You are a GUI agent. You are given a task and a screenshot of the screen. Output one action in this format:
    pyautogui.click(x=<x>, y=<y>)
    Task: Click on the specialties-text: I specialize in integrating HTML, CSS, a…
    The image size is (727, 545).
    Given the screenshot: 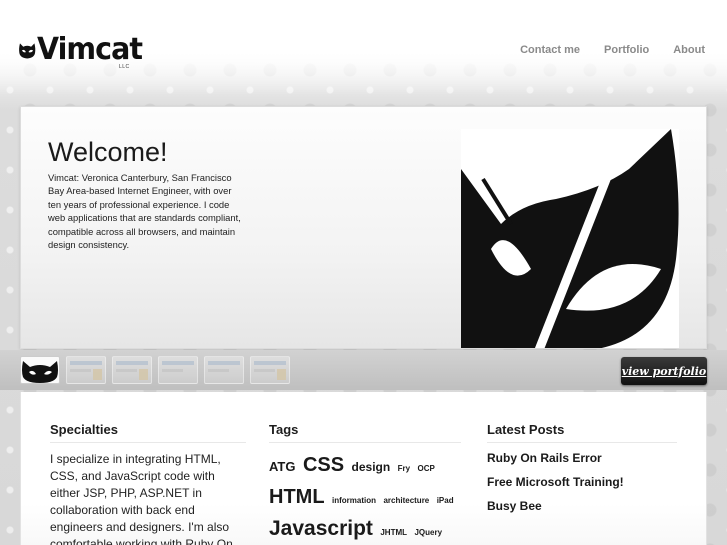 What is the action you would take?
    pyautogui.click(x=141, y=498)
    